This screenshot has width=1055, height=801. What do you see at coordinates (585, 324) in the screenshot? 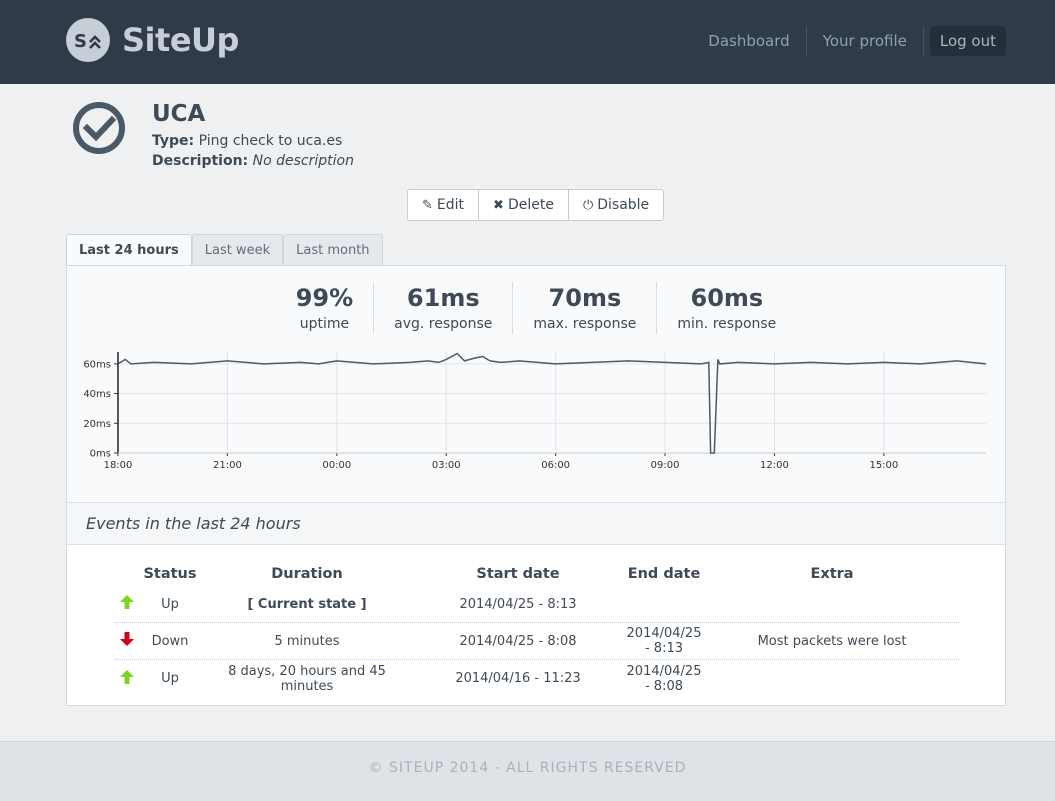
I see `stat-label: max. response` at bounding box center [585, 324].